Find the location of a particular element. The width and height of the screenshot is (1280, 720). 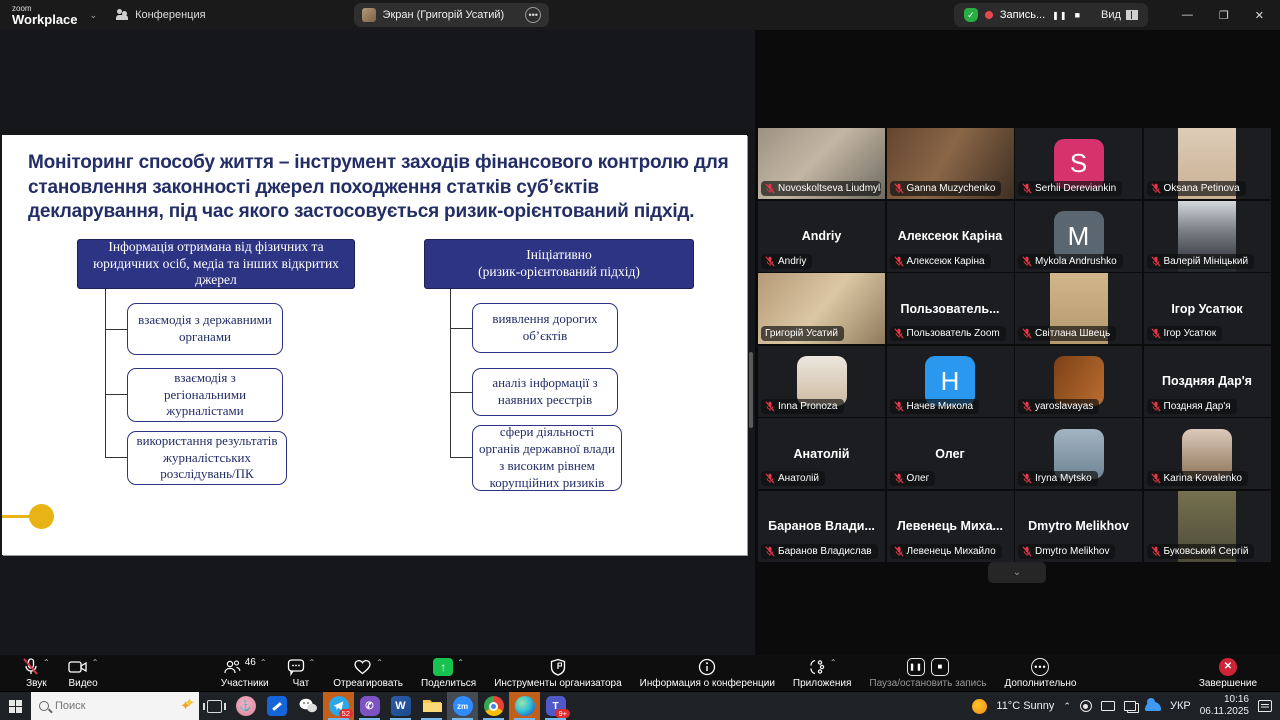

participant-tile: Олег Олег is located at coordinates (950, 453).